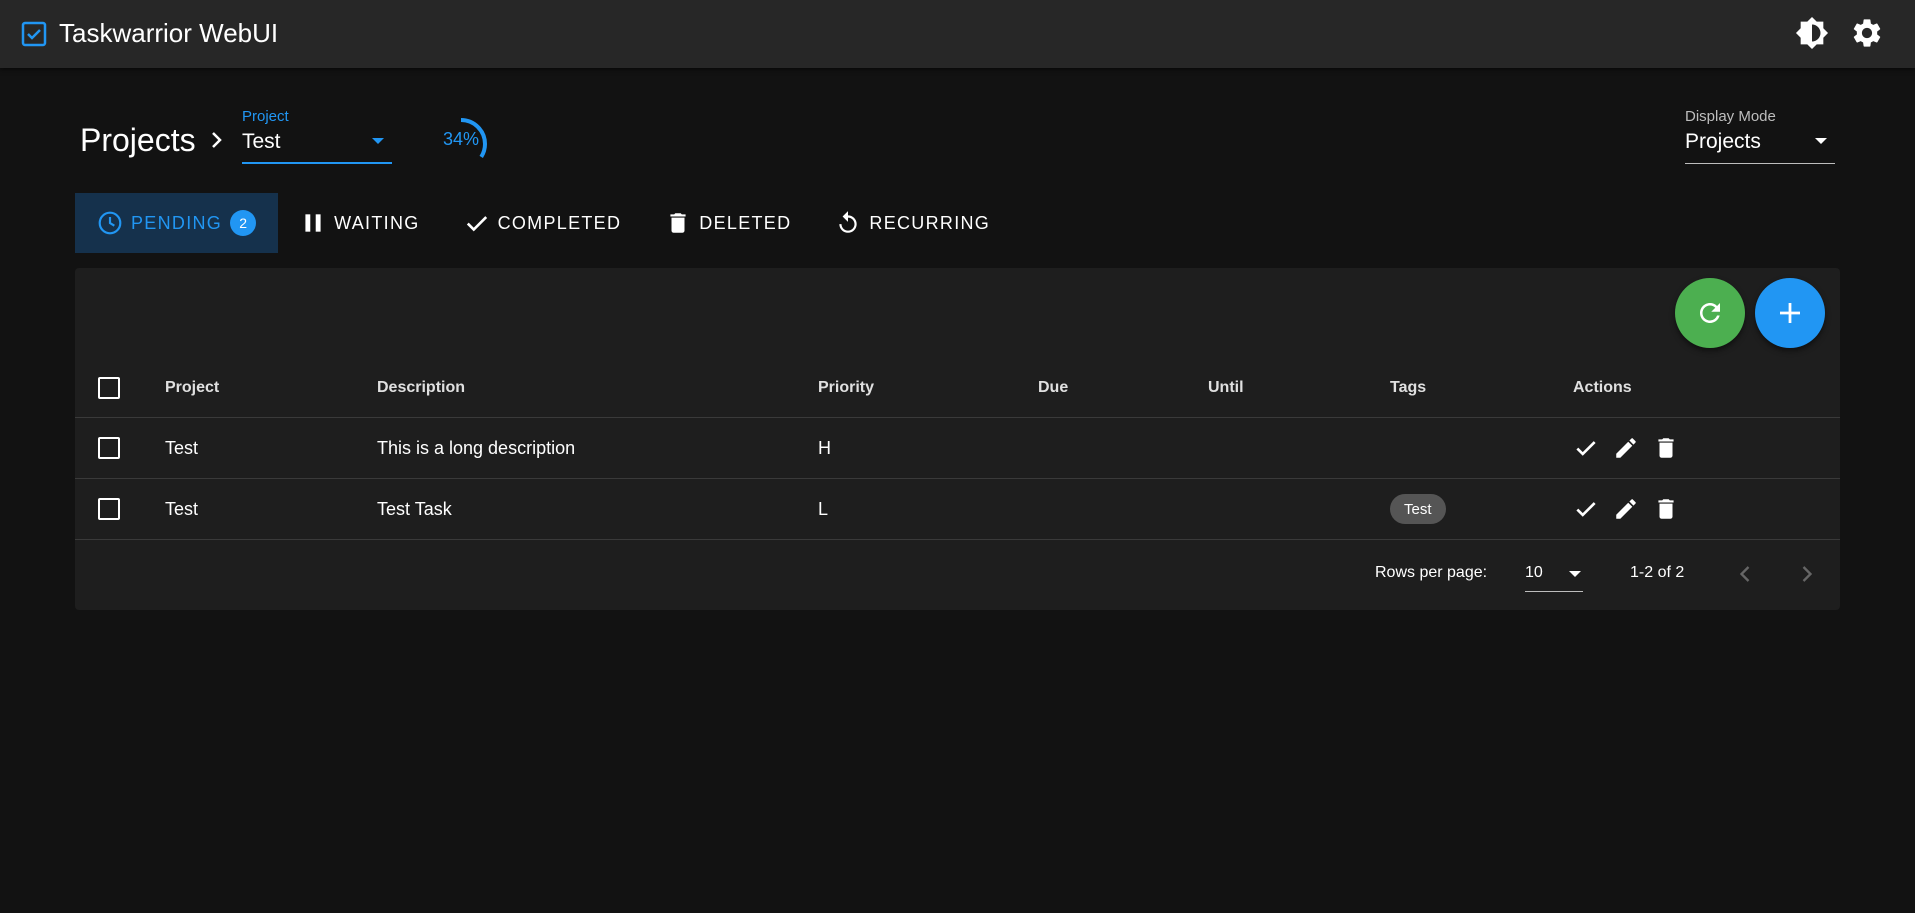 This screenshot has height=913, width=1915. I want to click on project-select-value: Test, so click(261, 141).